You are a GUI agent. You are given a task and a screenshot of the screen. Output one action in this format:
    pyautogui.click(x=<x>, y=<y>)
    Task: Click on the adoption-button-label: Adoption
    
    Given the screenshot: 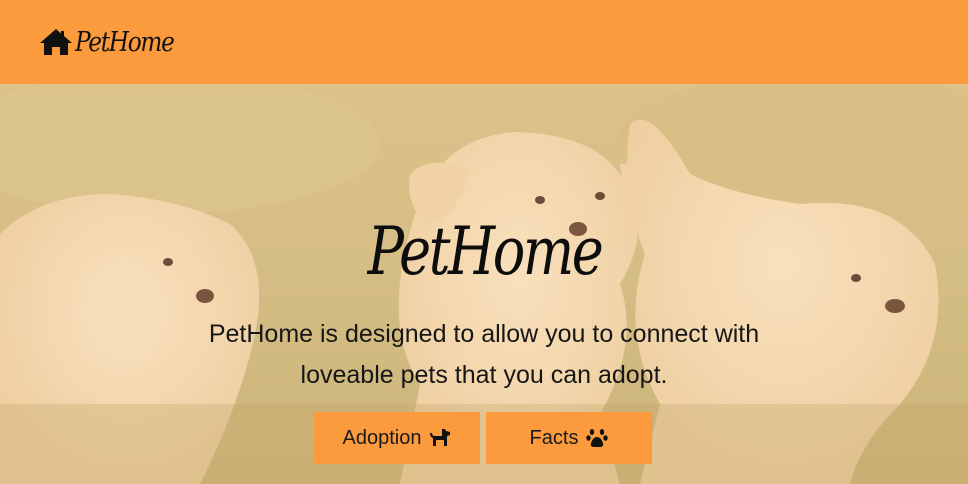 What is the action you would take?
    pyautogui.click(x=382, y=437)
    